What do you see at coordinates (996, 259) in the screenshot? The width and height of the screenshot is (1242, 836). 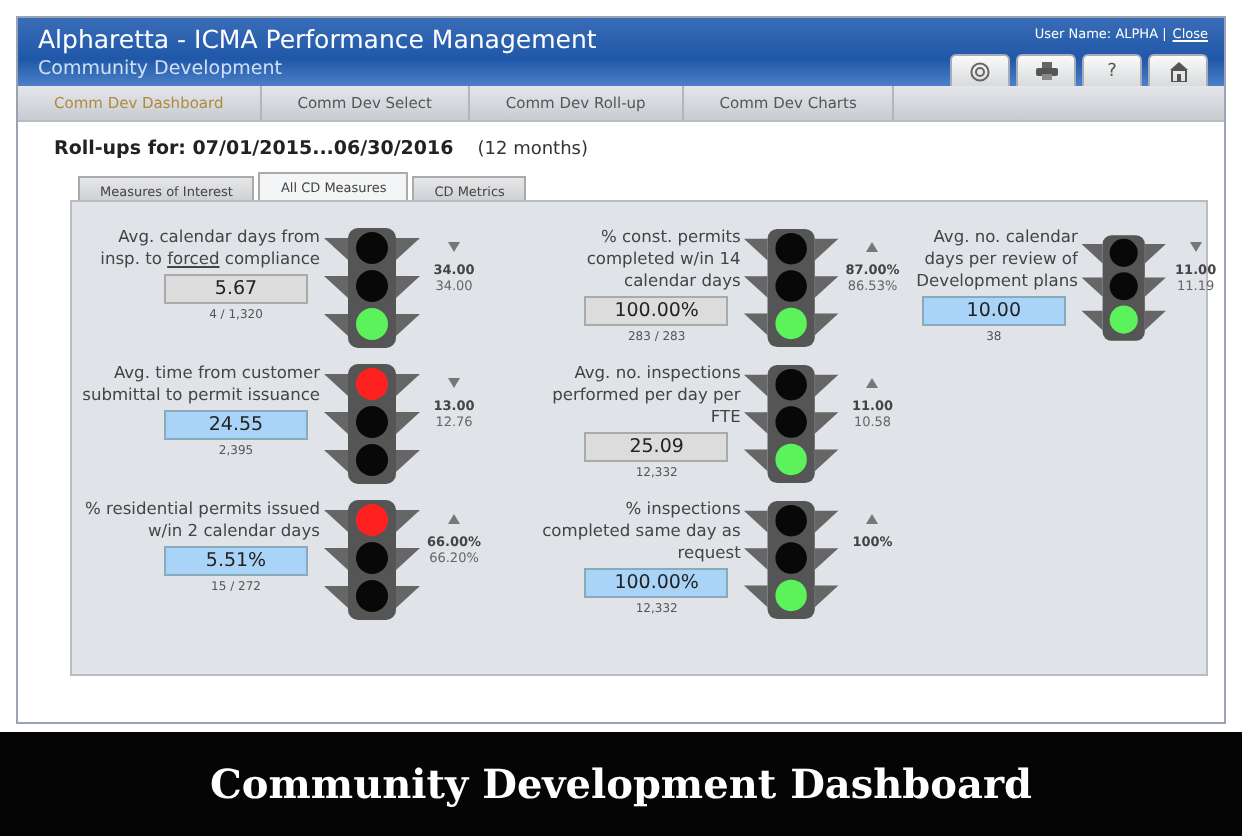 I see `measure-label: Avg. no. calendar days per review of Development plans` at bounding box center [996, 259].